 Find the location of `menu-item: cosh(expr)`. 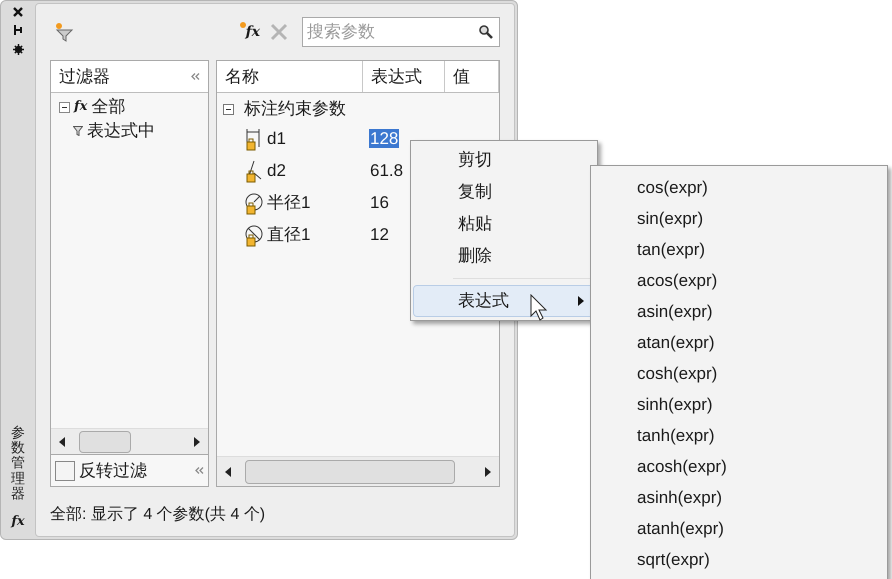

menu-item: cosh(expr) is located at coordinates (739, 373).